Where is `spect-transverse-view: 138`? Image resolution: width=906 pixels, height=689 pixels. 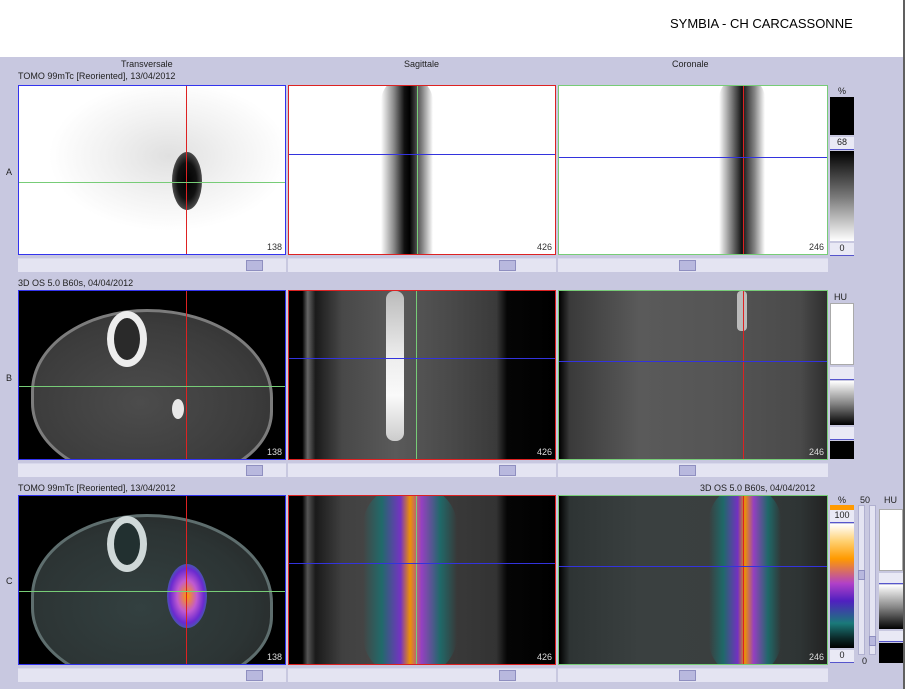 spect-transverse-view: 138 is located at coordinates (152, 170).